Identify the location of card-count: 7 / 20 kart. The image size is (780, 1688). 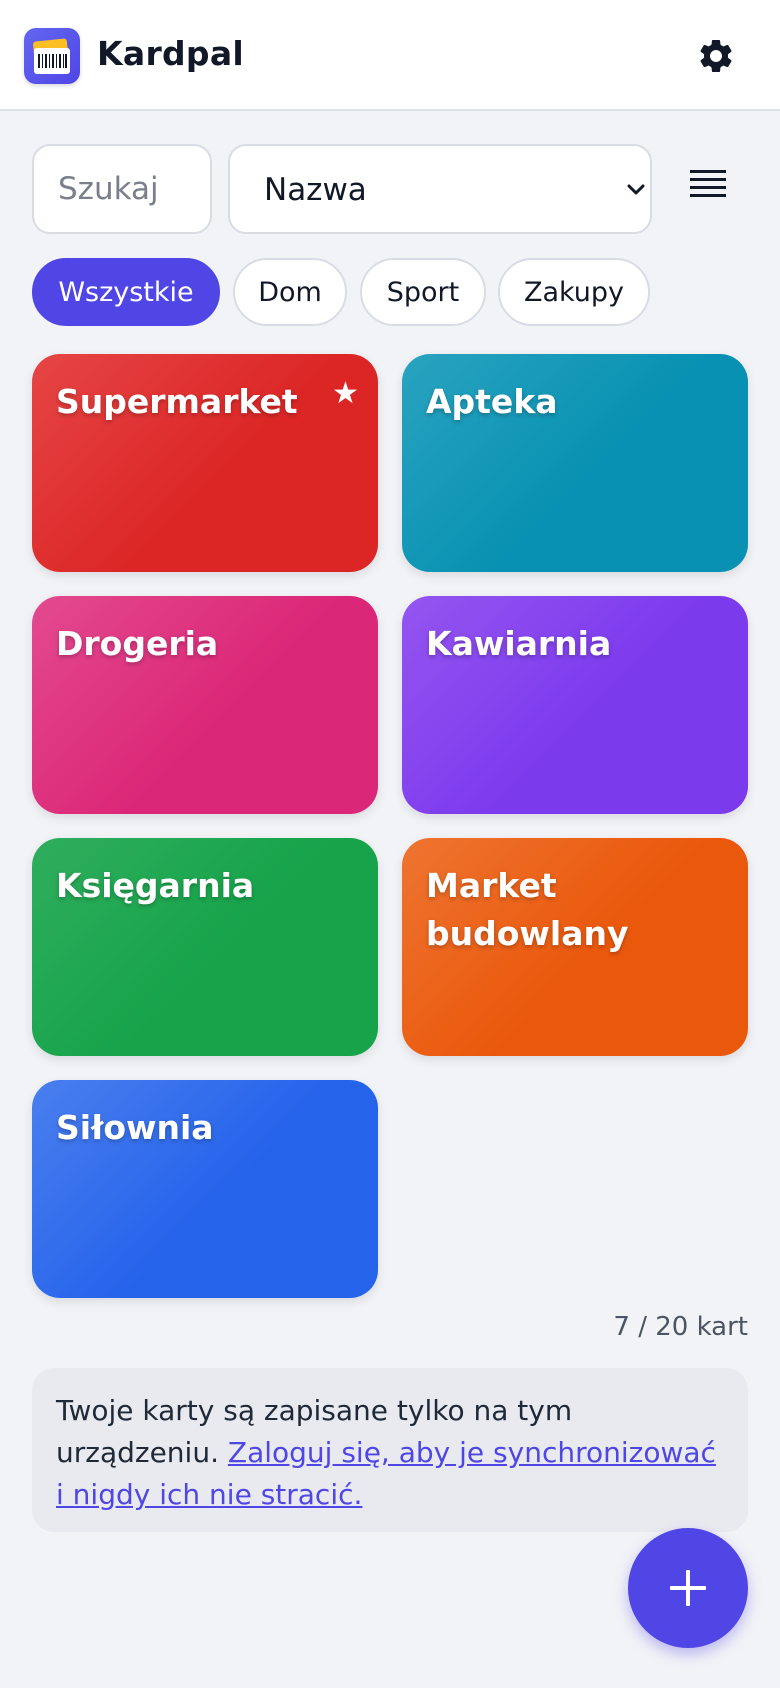
(680, 1327).